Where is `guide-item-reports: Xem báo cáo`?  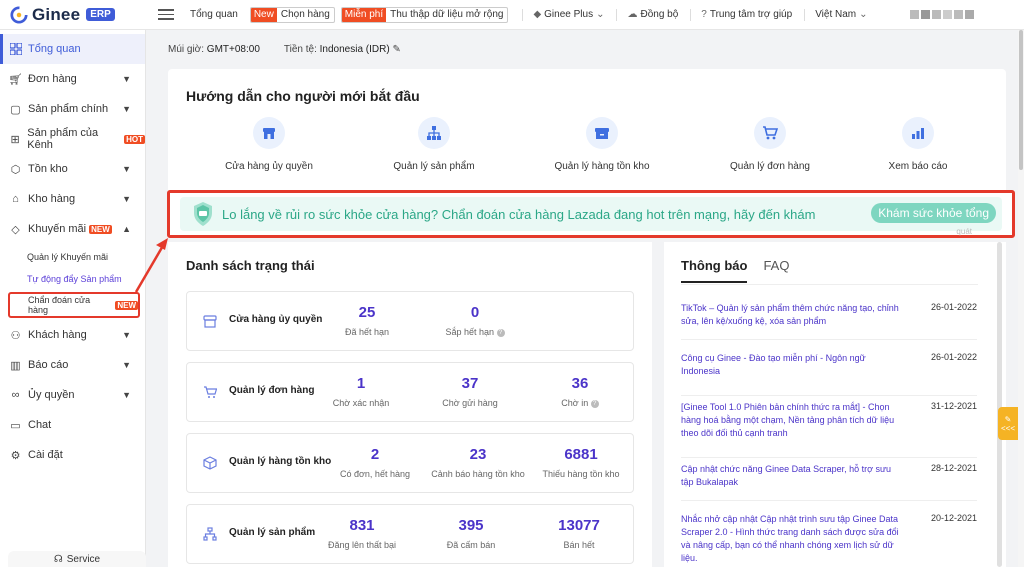 guide-item-reports: Xem báo cáo is located at coordinates (918, 144).